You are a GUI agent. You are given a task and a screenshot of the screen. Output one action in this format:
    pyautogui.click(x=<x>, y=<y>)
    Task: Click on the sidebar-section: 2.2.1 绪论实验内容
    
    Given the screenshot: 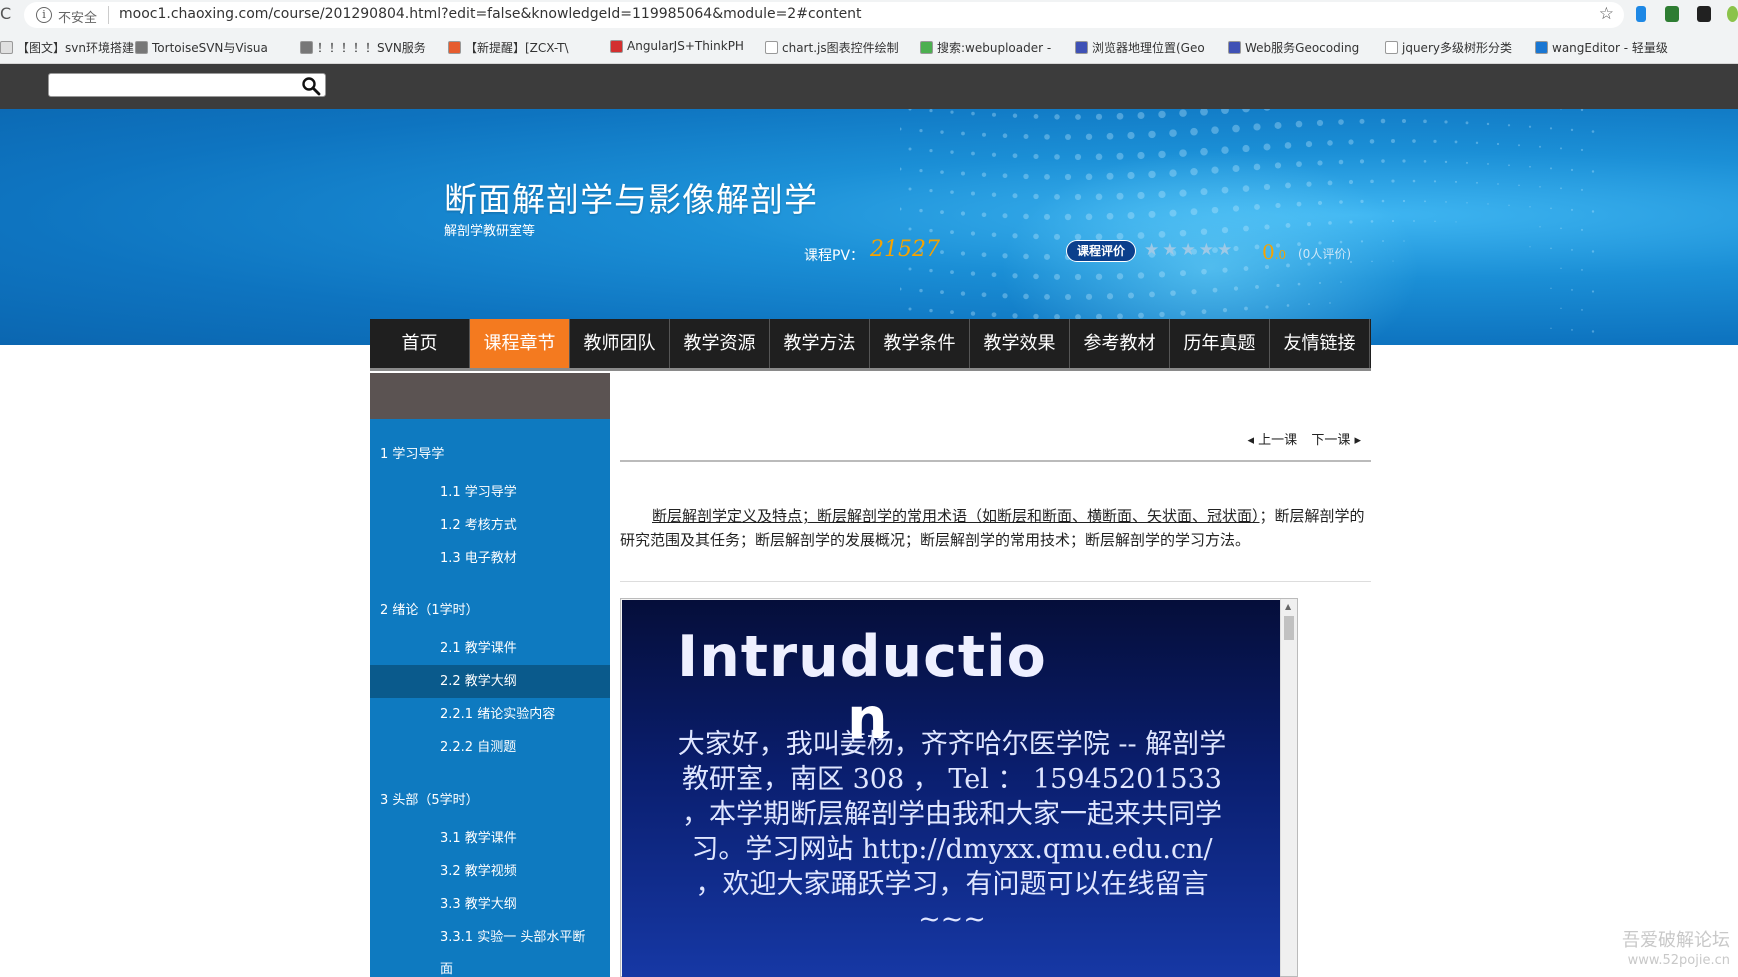 What is the action you would take?
    pyautogui.click(x=490, y=714)
    